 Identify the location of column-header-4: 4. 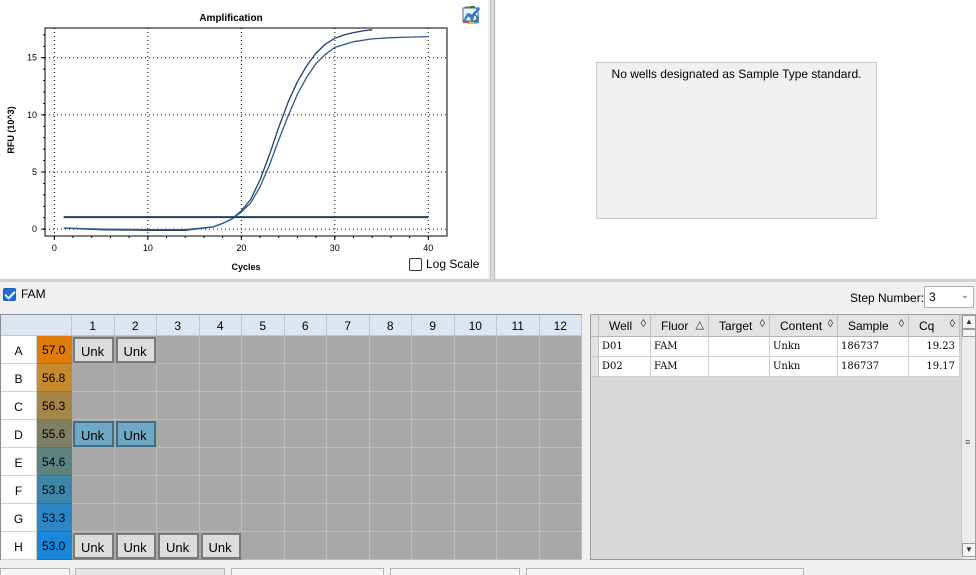
(220, 325).